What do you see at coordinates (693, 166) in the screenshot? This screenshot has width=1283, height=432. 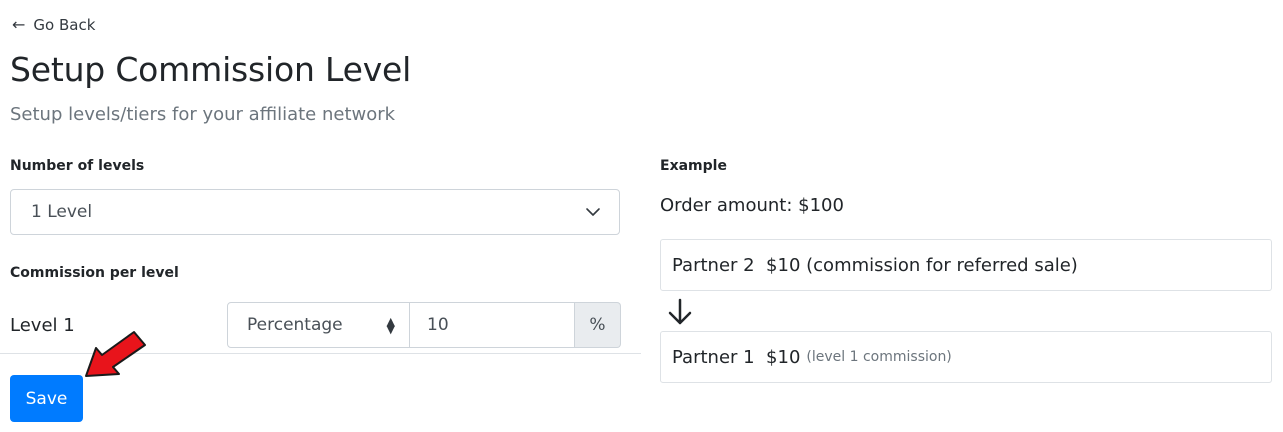 I see `example-heading: Example` at bounding box center [693, 166].